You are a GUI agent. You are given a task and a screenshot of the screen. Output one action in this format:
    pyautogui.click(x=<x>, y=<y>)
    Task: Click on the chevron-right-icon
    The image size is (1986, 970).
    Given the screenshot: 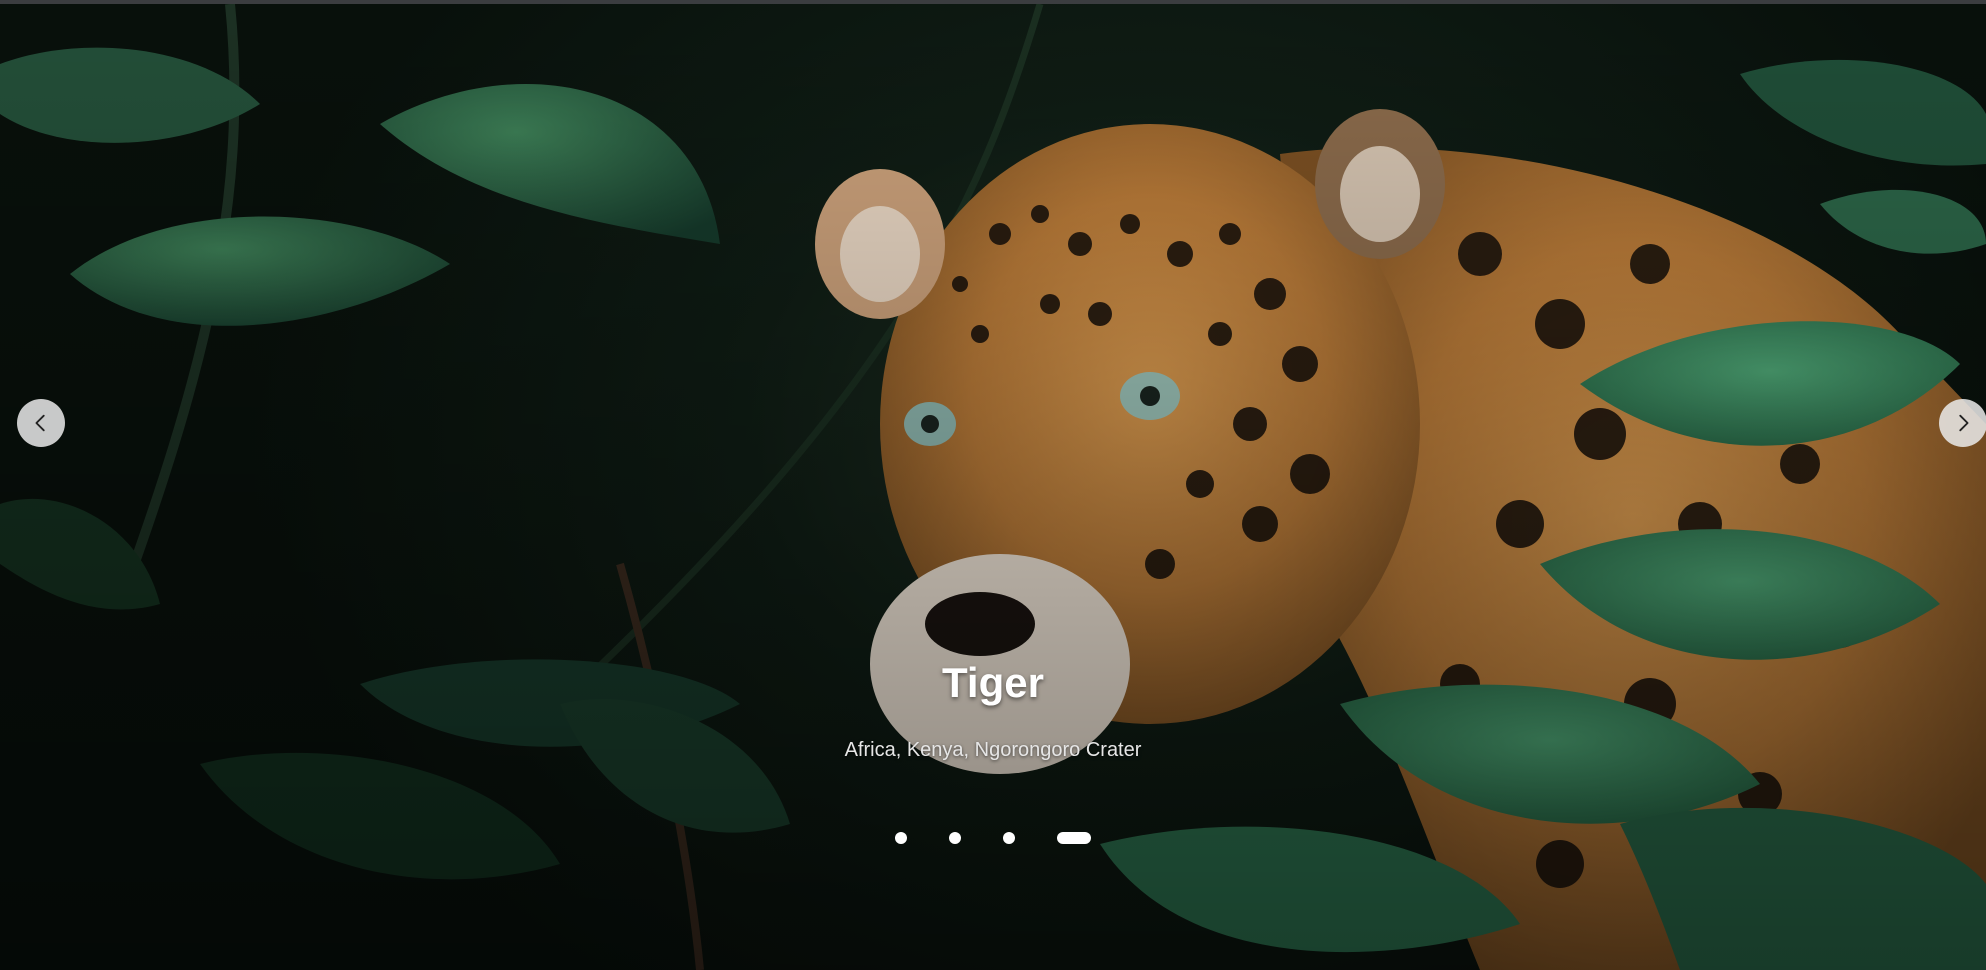 What is the action you would take?
    pyautogui.click(x=1964, y=423)
    